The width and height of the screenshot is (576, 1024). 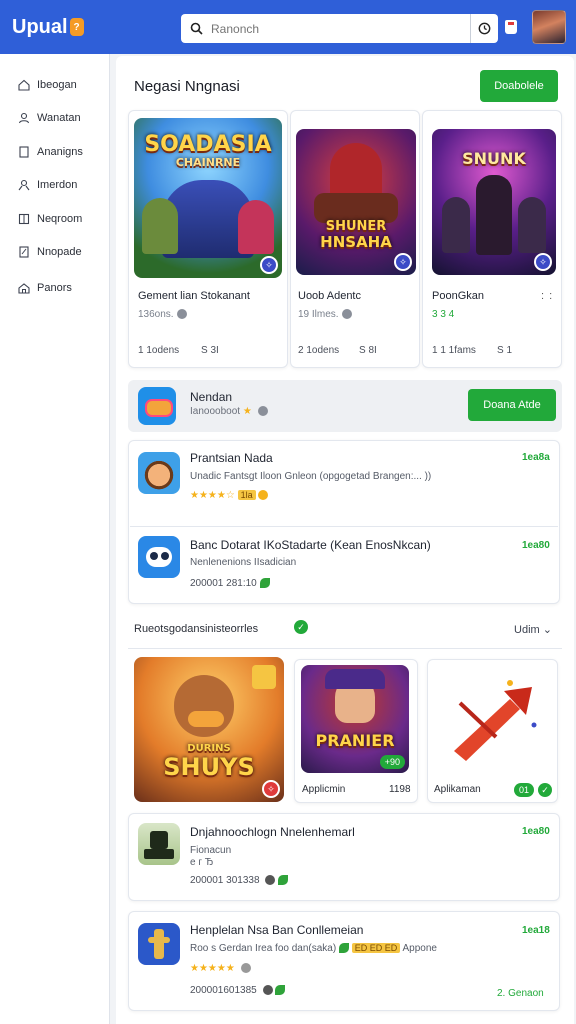 What do you see at coordinates (40, 26) in the screenshot?
I see `logo-text: Upual` at bounding box center [40, 26].